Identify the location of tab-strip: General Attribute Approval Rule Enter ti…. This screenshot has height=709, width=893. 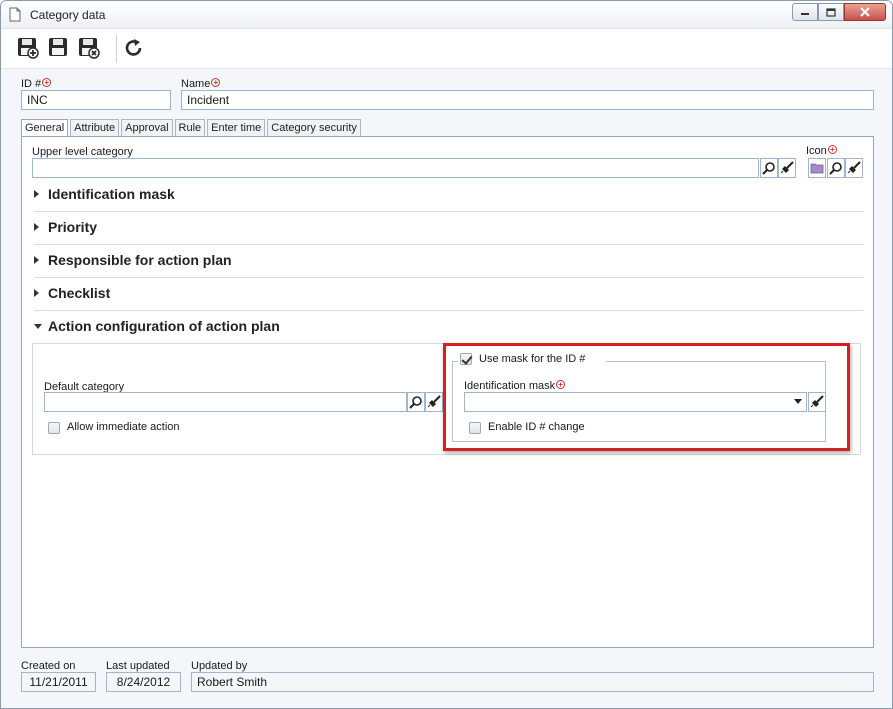
(192, 128).